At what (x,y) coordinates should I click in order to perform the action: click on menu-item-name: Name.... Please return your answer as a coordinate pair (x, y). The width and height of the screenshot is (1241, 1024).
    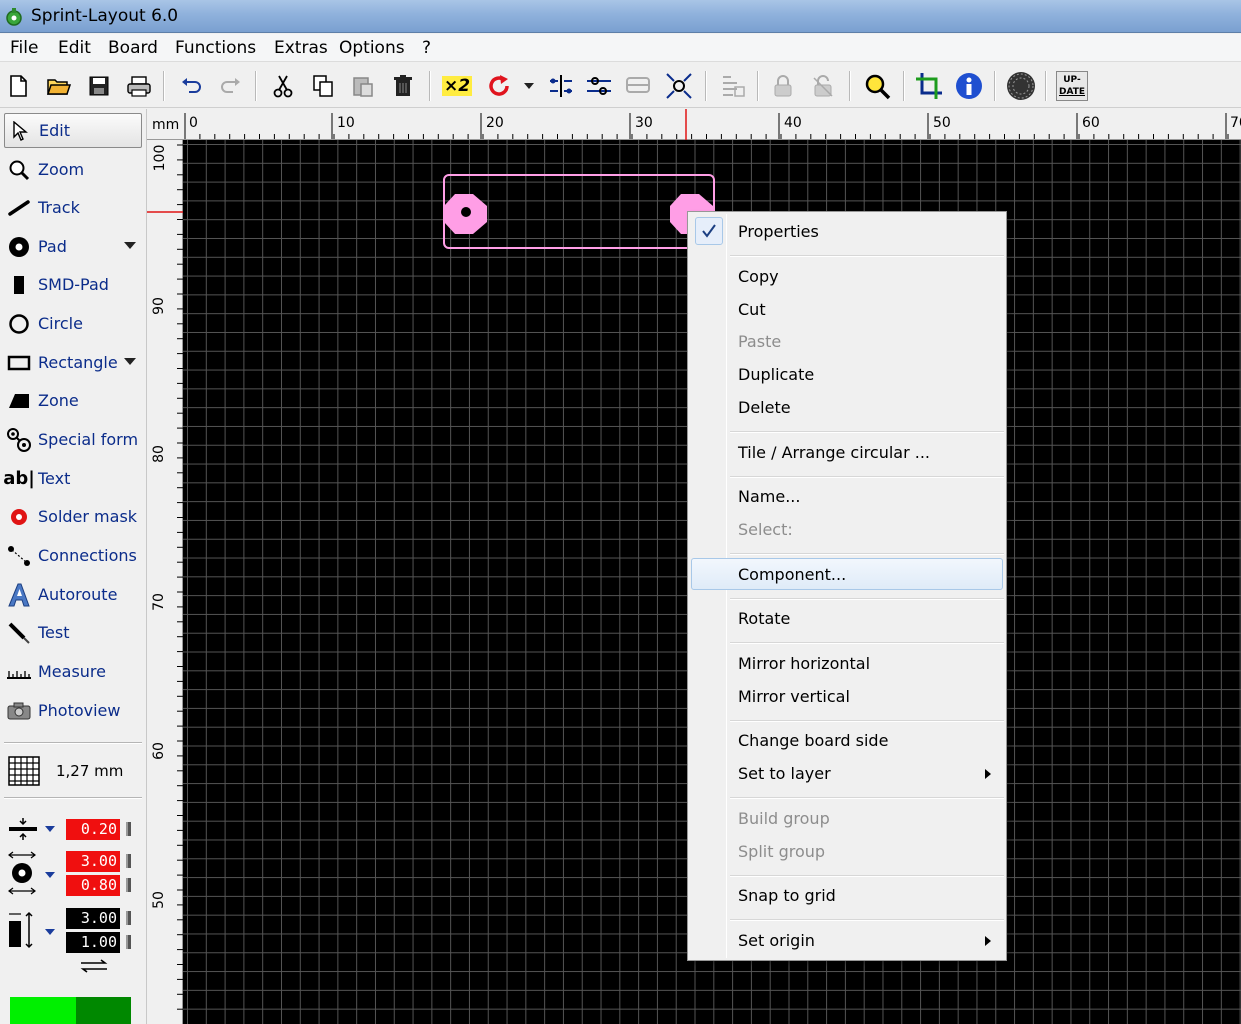
    Looking at the image, I should click on (769, 496).